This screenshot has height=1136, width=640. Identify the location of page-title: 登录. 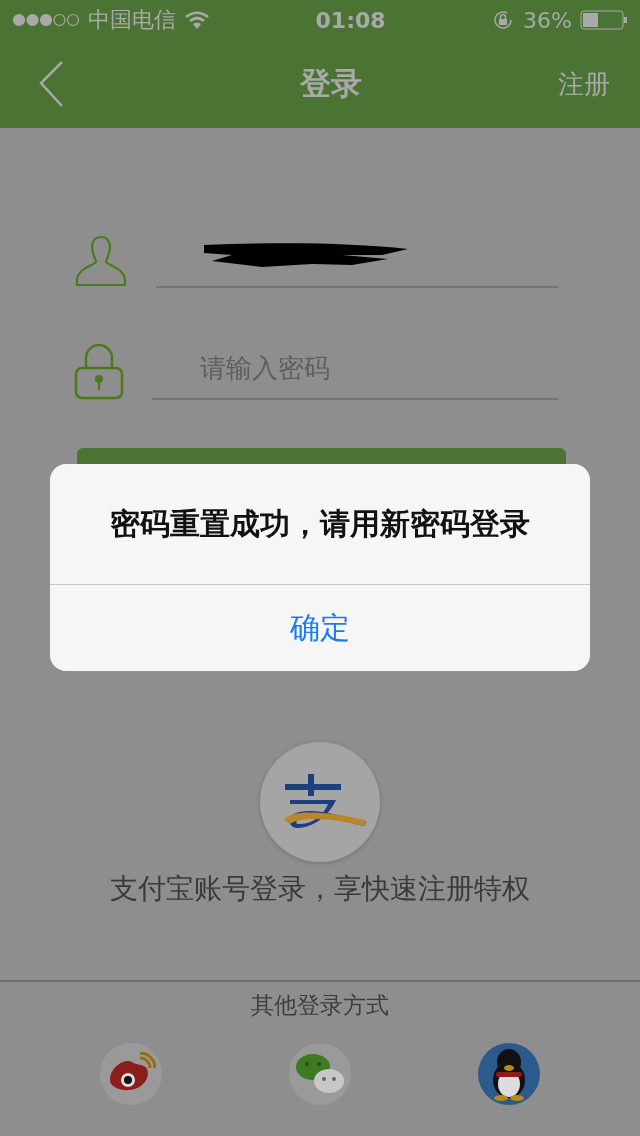
(330, 83).